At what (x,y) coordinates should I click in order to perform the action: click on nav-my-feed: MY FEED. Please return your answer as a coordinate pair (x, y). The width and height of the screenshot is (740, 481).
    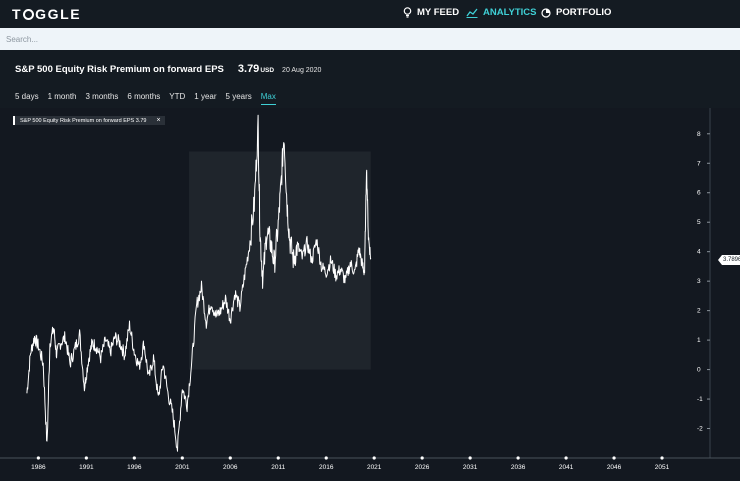
    Looking at the image, I should click on (431, 12).